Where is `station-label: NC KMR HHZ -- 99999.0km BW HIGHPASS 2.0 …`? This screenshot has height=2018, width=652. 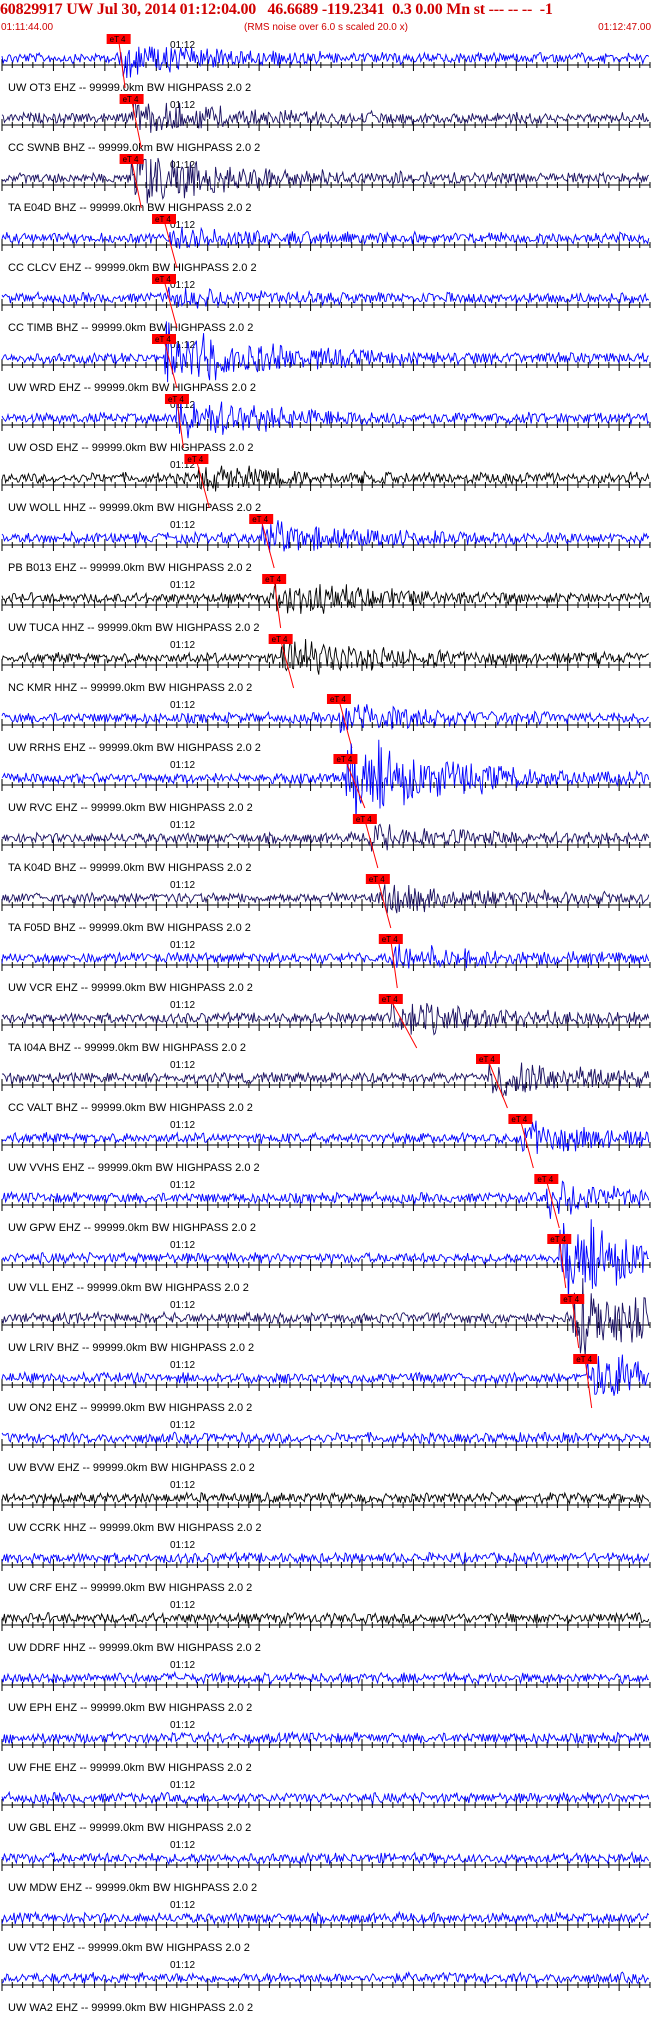
station-label: NC KMR HHZ -- 99999.0km BW HIGHPASS 2.0 … is located at coordinates (130, 688).